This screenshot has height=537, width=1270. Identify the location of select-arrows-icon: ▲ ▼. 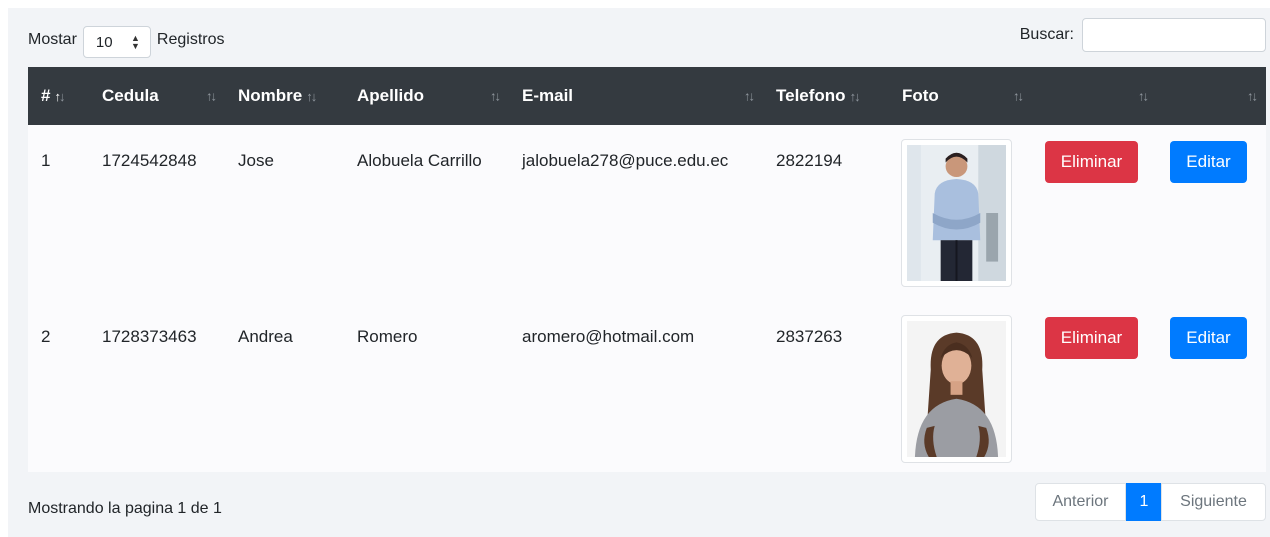
(135, 42).